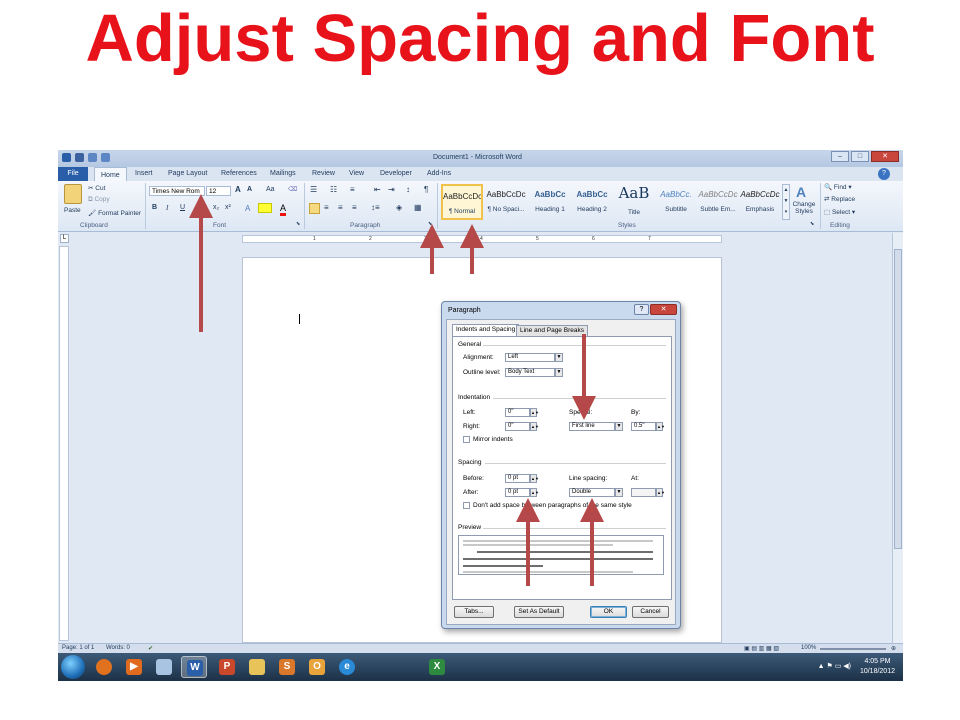 The height and width of the screenshot is (720, 960). What do you see at coordinates (466, 505) in the screenshot?
I see `dont-add-space-checkbox` at bounding box center [466, 505].